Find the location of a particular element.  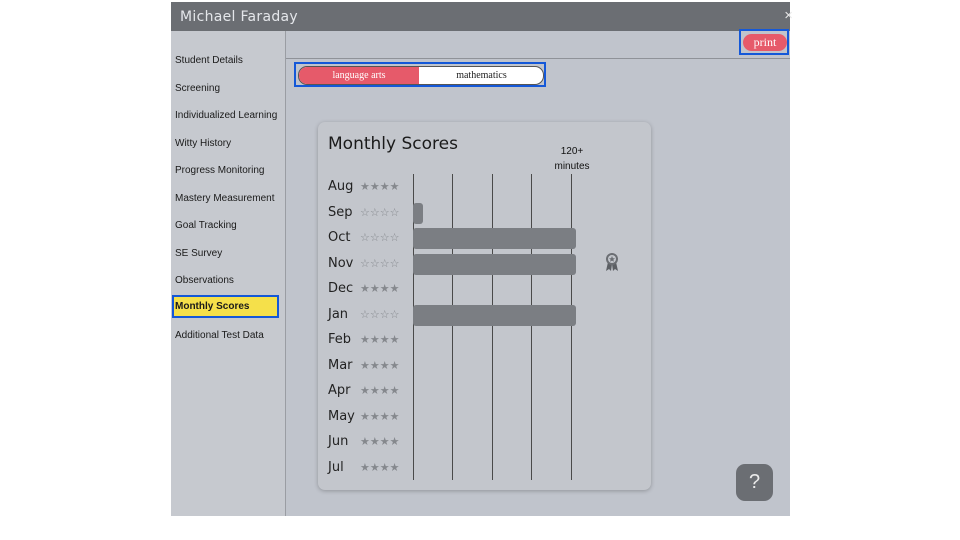

sidebar-item-se-survey: SE Survey is located at coordinates (198, 253).